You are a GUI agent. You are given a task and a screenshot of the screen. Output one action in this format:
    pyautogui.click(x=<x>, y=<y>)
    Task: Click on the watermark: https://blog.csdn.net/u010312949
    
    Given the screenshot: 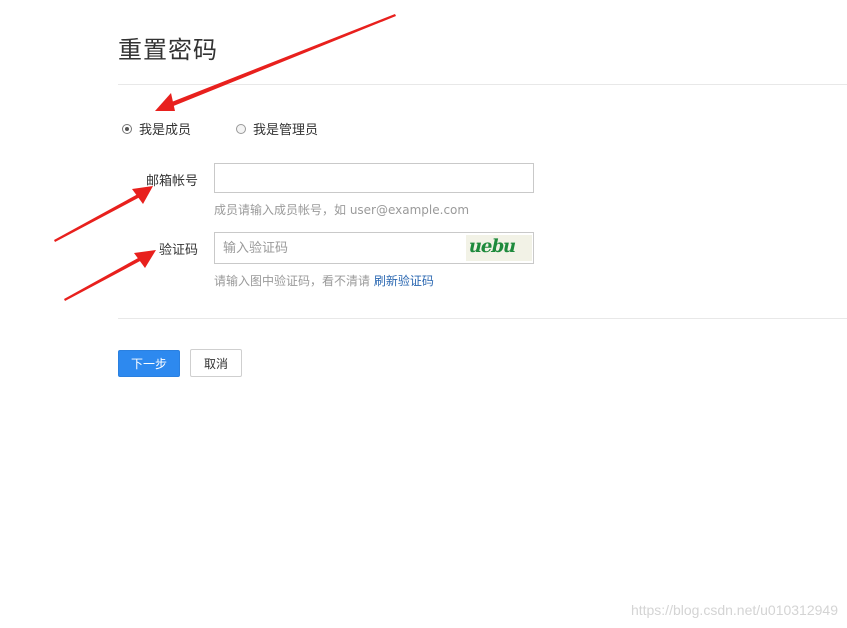 What is the action you would take?
    pyautogui.click(x=734, y=610)
    